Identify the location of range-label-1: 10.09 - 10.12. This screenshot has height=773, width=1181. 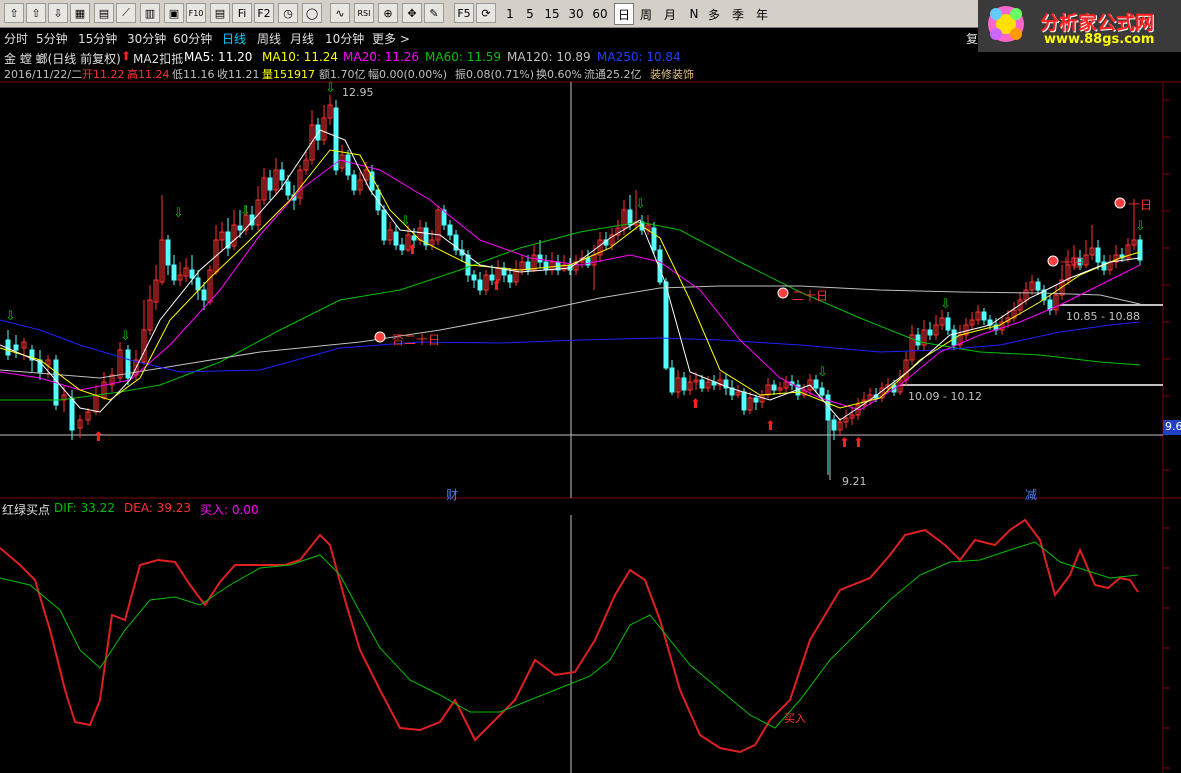
(945, 396).